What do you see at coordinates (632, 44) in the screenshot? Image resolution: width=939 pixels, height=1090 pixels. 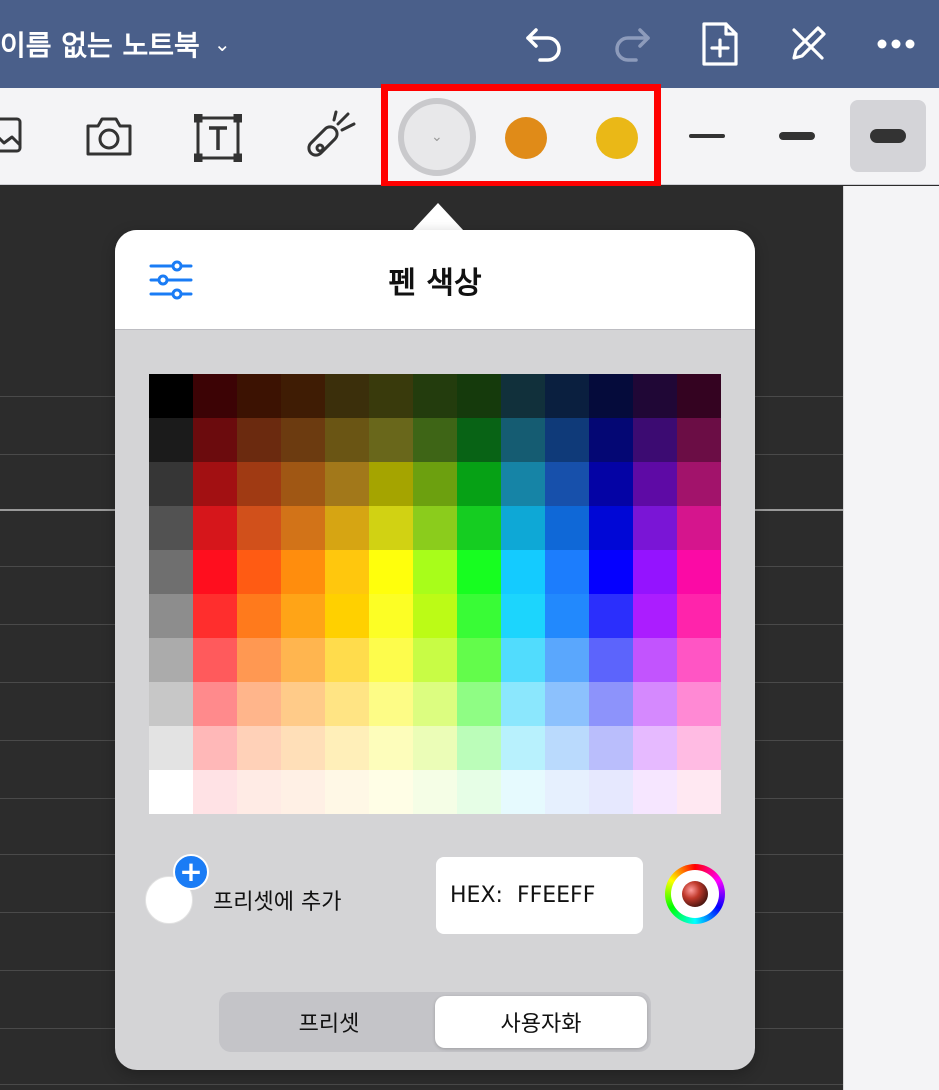 I see `redo-icon` at bounding box center [632, 44].